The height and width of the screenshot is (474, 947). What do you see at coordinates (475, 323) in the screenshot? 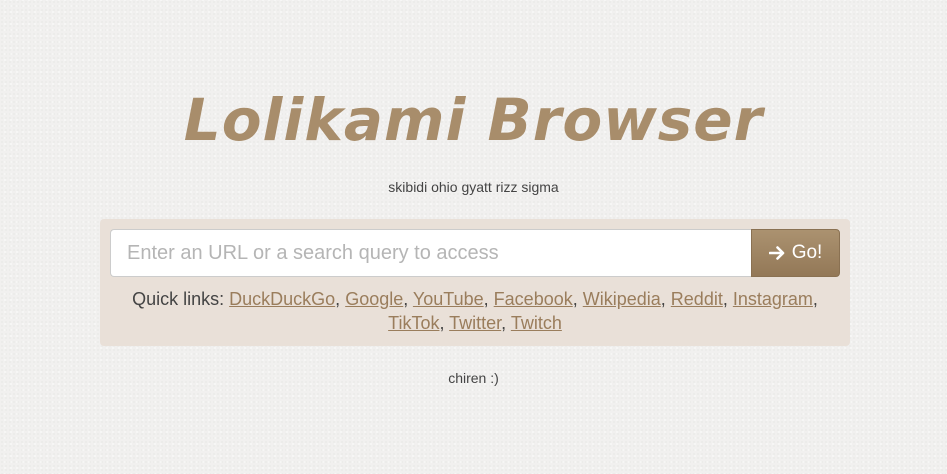
I see `quick-link-twitter: Twitter` at bounding box center [475, 323].